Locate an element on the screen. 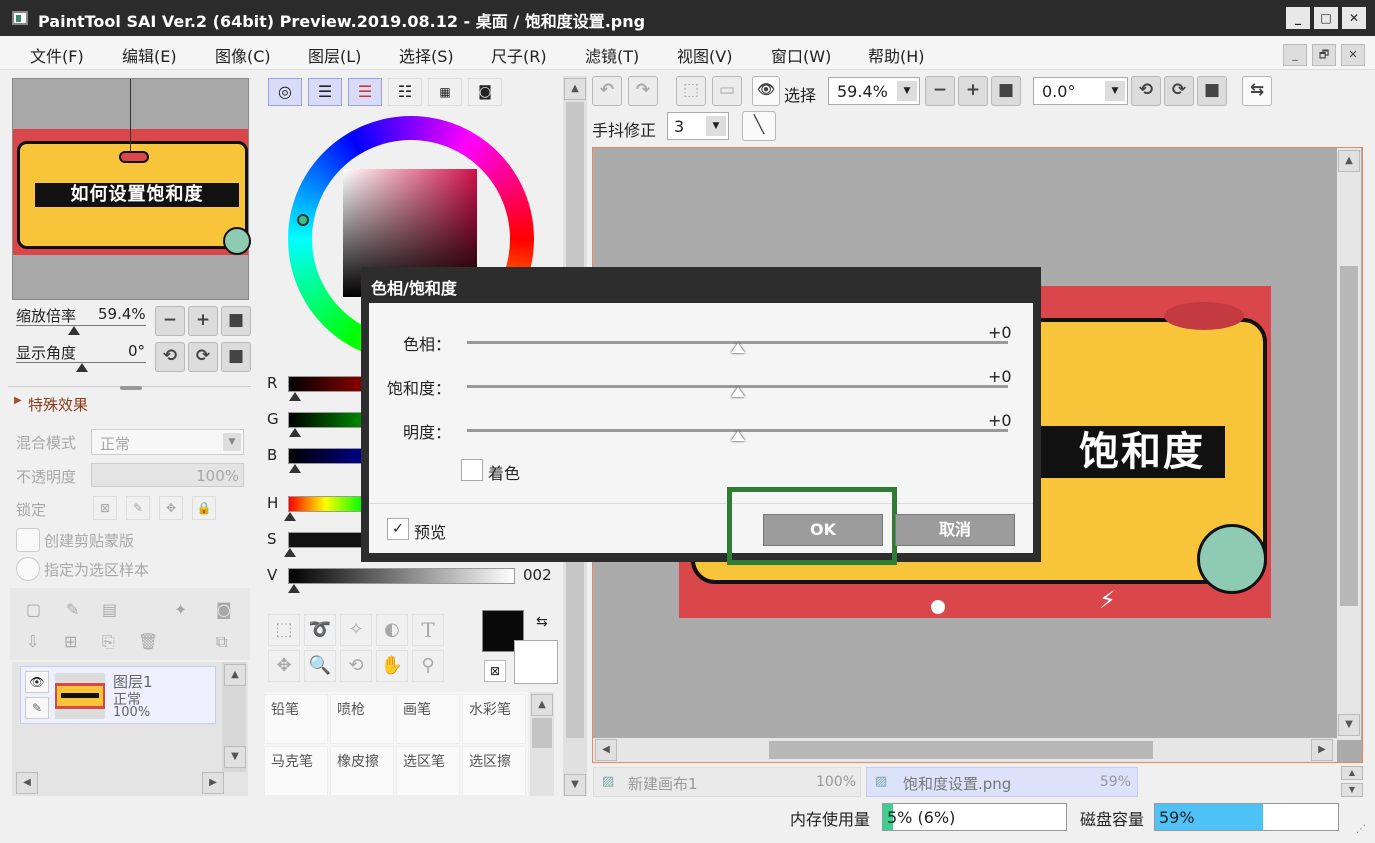 The image size is (1375, 843). text-tool-icon: T is located at coordinates (428, 630).